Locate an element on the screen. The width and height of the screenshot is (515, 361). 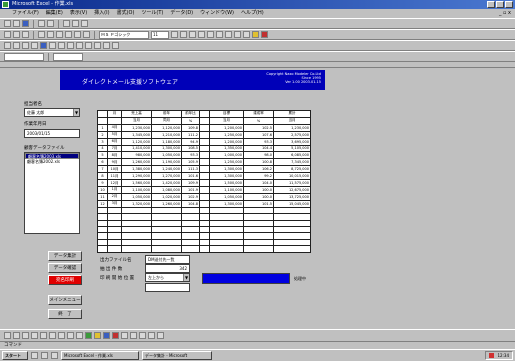
table-cell: 12 is located at coordinates (102, 203).